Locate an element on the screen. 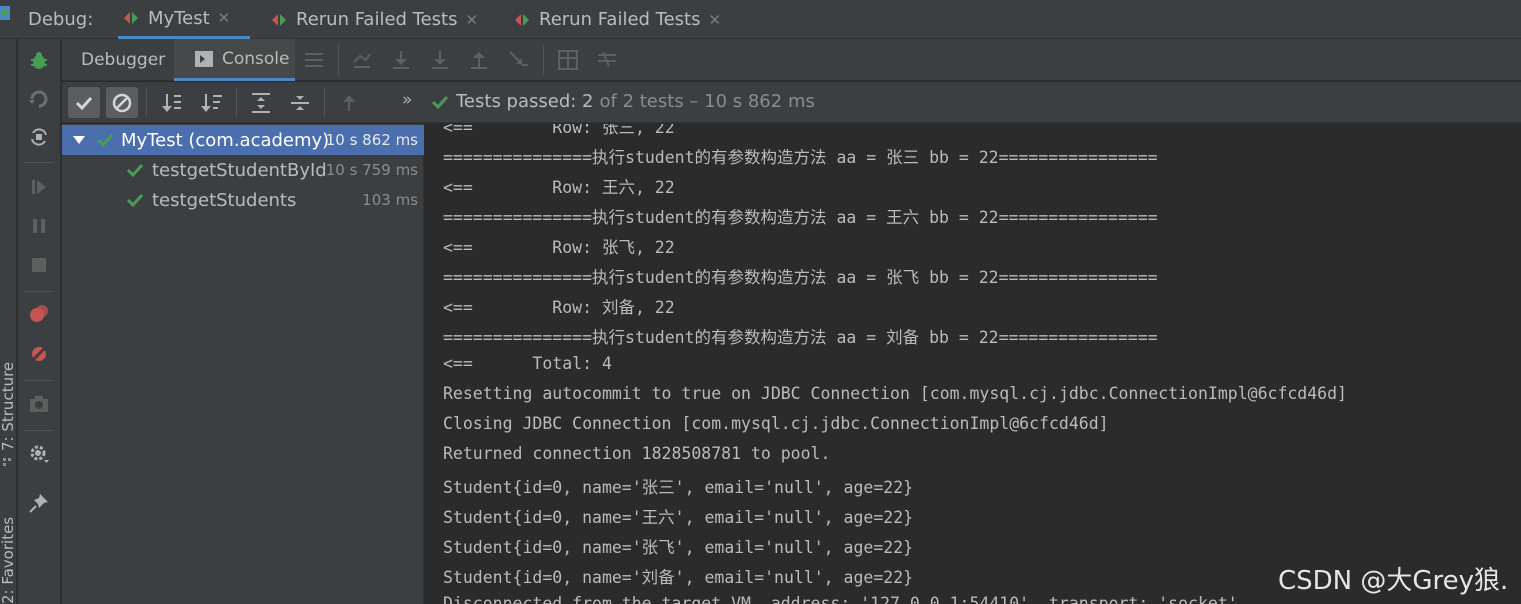  menu-icon is located at coordinates (314, 60).